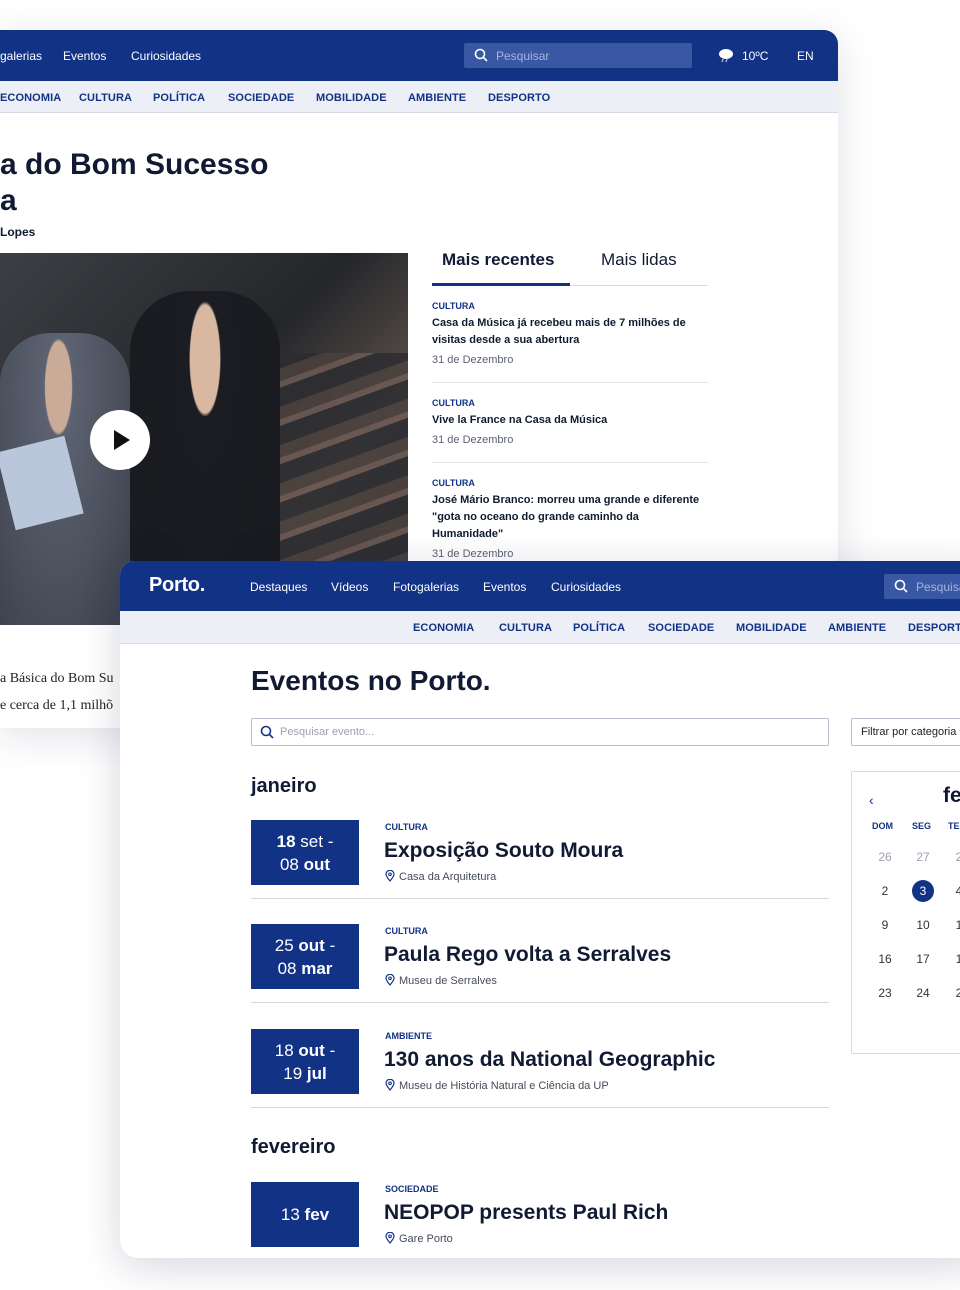 Image resolution: width=960 pixels, height=1290 pixels. Describe the element at coordinates (885, 857) in the screenshot. I see `calendar-day: 26` at that location.